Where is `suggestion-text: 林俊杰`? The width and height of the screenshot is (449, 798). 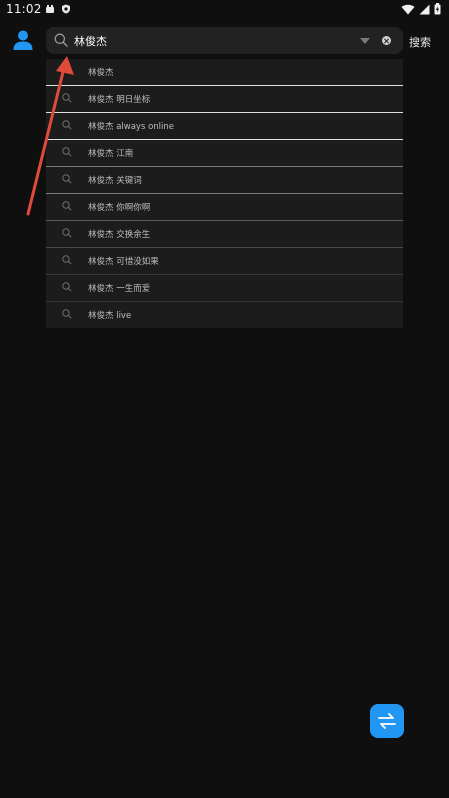
suggestion-text: 林俊杰 is located at coordinates (101, 73).